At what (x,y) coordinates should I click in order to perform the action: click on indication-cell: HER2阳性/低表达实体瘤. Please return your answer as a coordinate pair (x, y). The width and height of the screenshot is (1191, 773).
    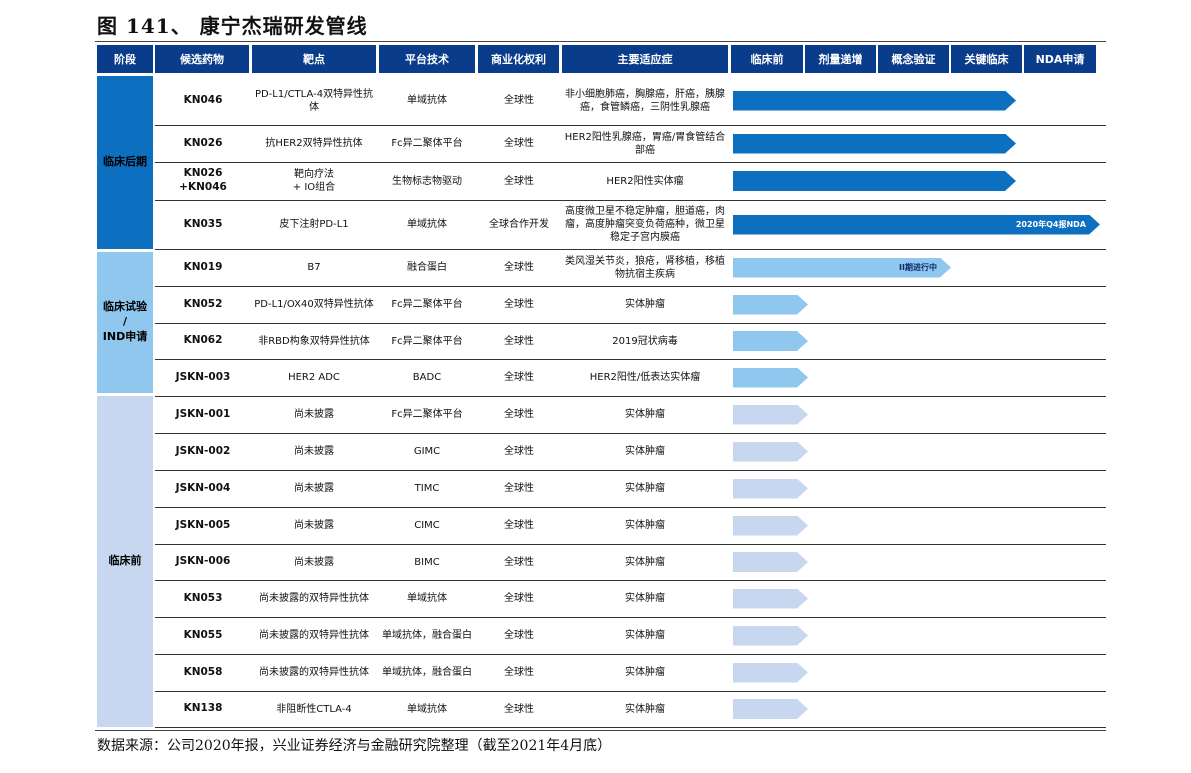
    Looking at the image, I should click on (645, 377).